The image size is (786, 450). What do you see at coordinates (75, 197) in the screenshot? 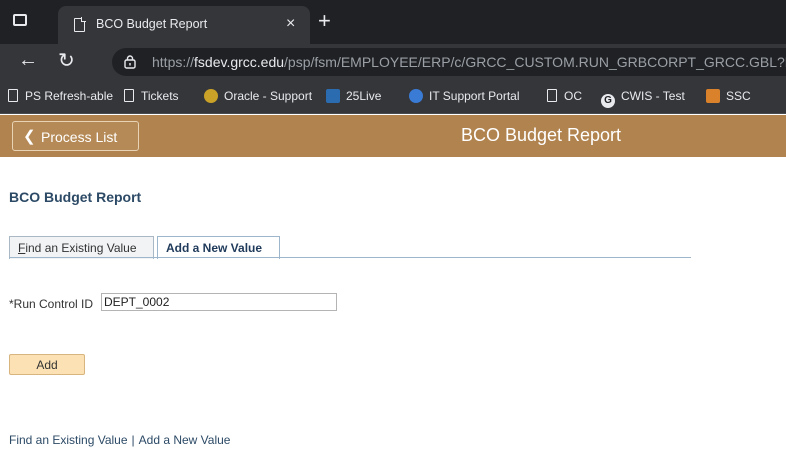
I see `page-title: BCO Budget Report` at bounding box center [75, 197].